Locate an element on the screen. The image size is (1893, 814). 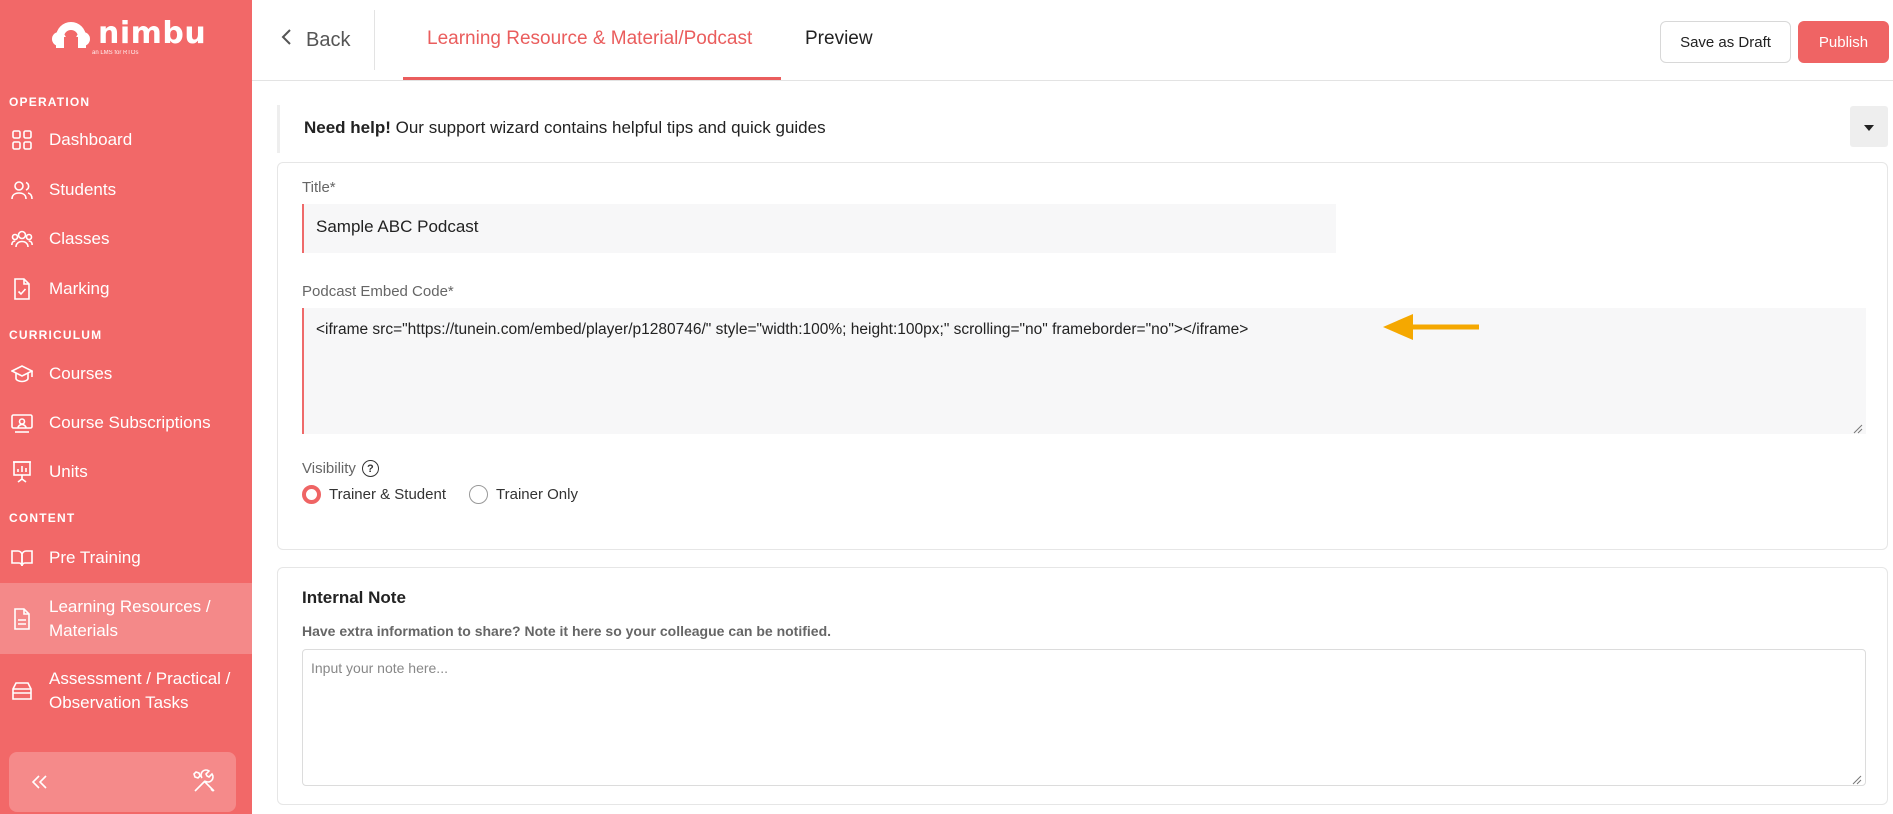
section-operation: OPERATION is located at coordinates (50, 102).